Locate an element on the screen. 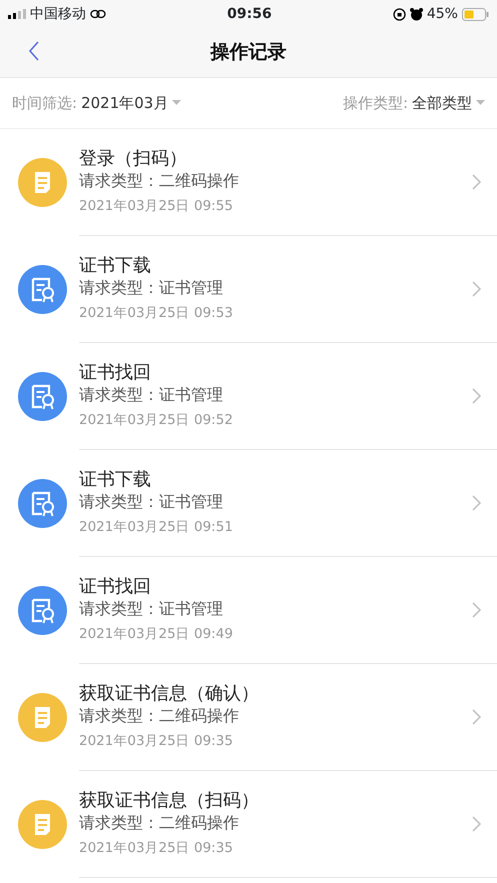  record-row: 证书找回 请求类型：证书管理 2021年03月25日 09:52 is located at coordinates (248, 396).